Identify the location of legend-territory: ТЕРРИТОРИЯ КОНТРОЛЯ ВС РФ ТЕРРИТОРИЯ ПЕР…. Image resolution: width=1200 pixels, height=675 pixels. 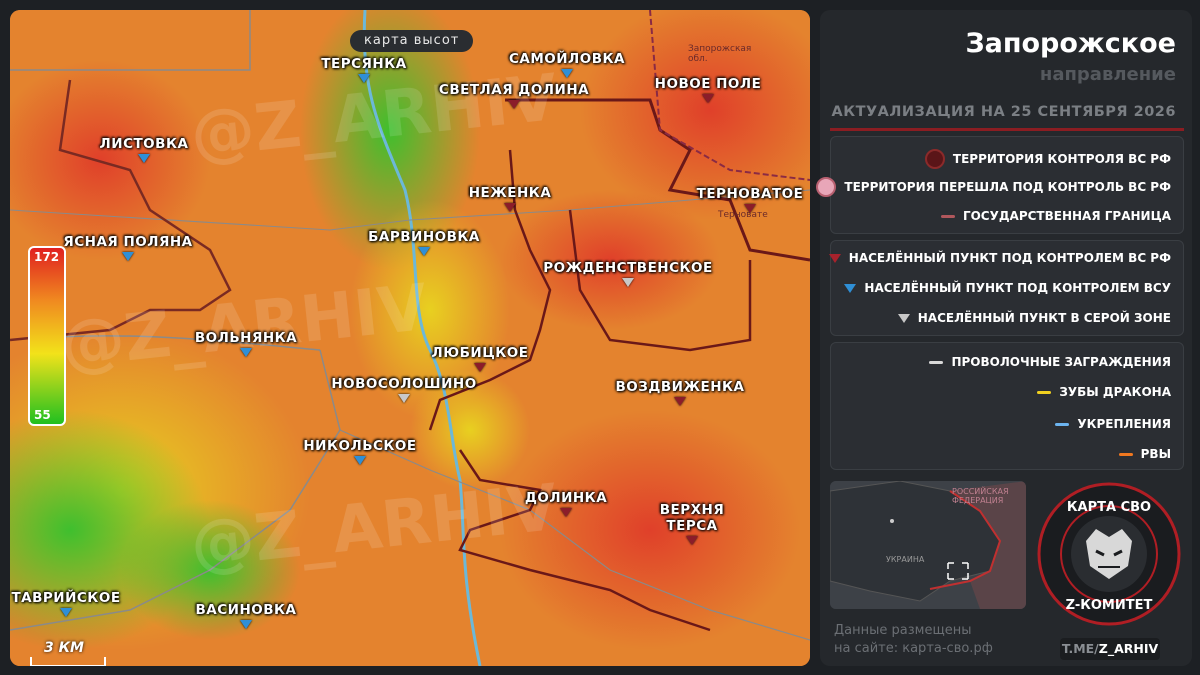
(1000, 185).